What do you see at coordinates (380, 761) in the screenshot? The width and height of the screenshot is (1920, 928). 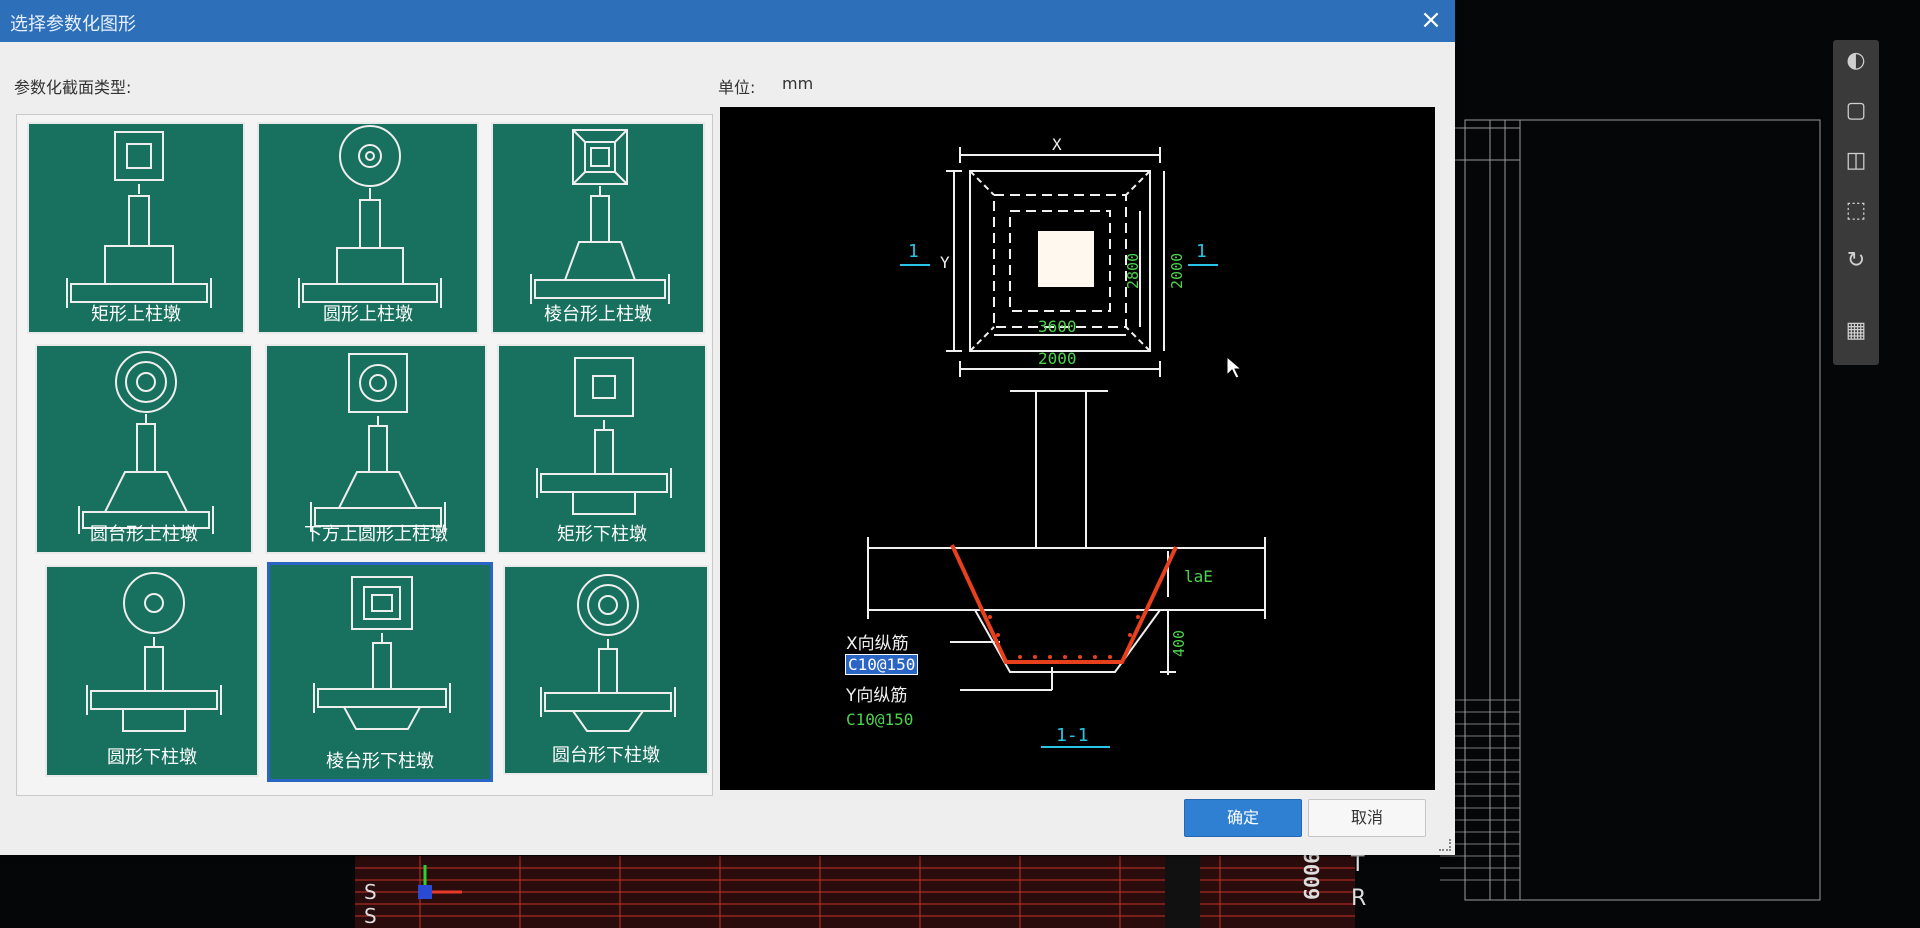 I see `tile-label: 棱台形下柱墩` at bounding box center [380, 761].